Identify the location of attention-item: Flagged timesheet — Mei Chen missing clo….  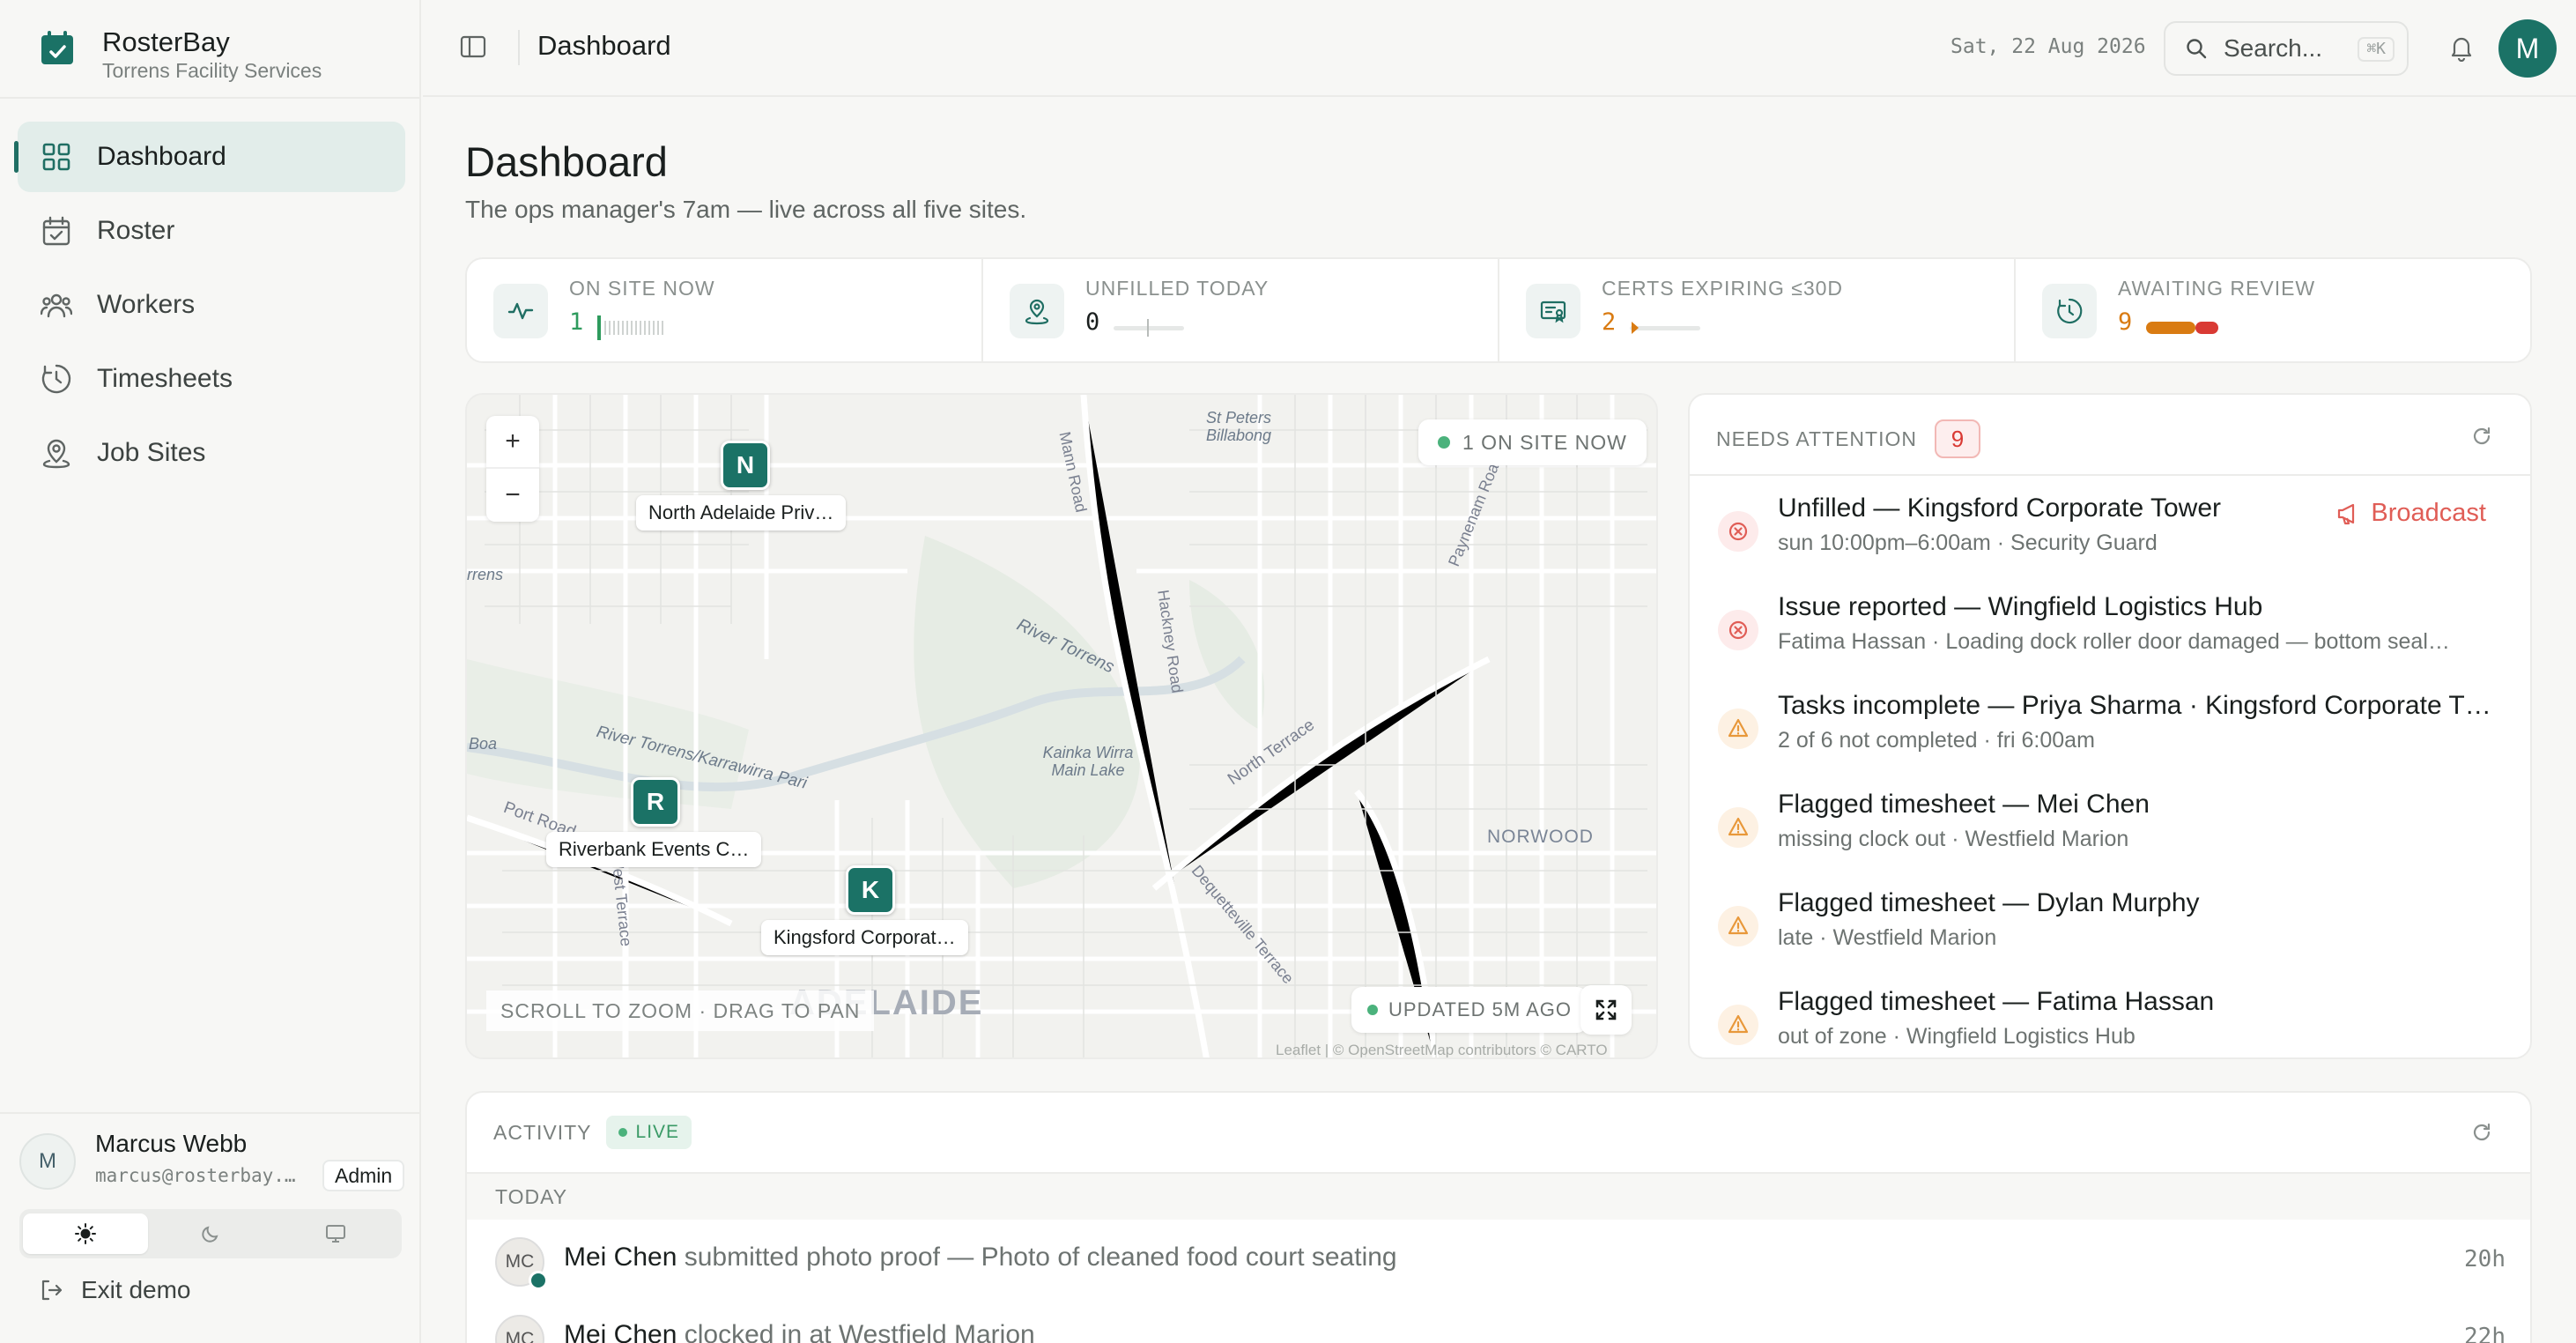
(2110, 826).